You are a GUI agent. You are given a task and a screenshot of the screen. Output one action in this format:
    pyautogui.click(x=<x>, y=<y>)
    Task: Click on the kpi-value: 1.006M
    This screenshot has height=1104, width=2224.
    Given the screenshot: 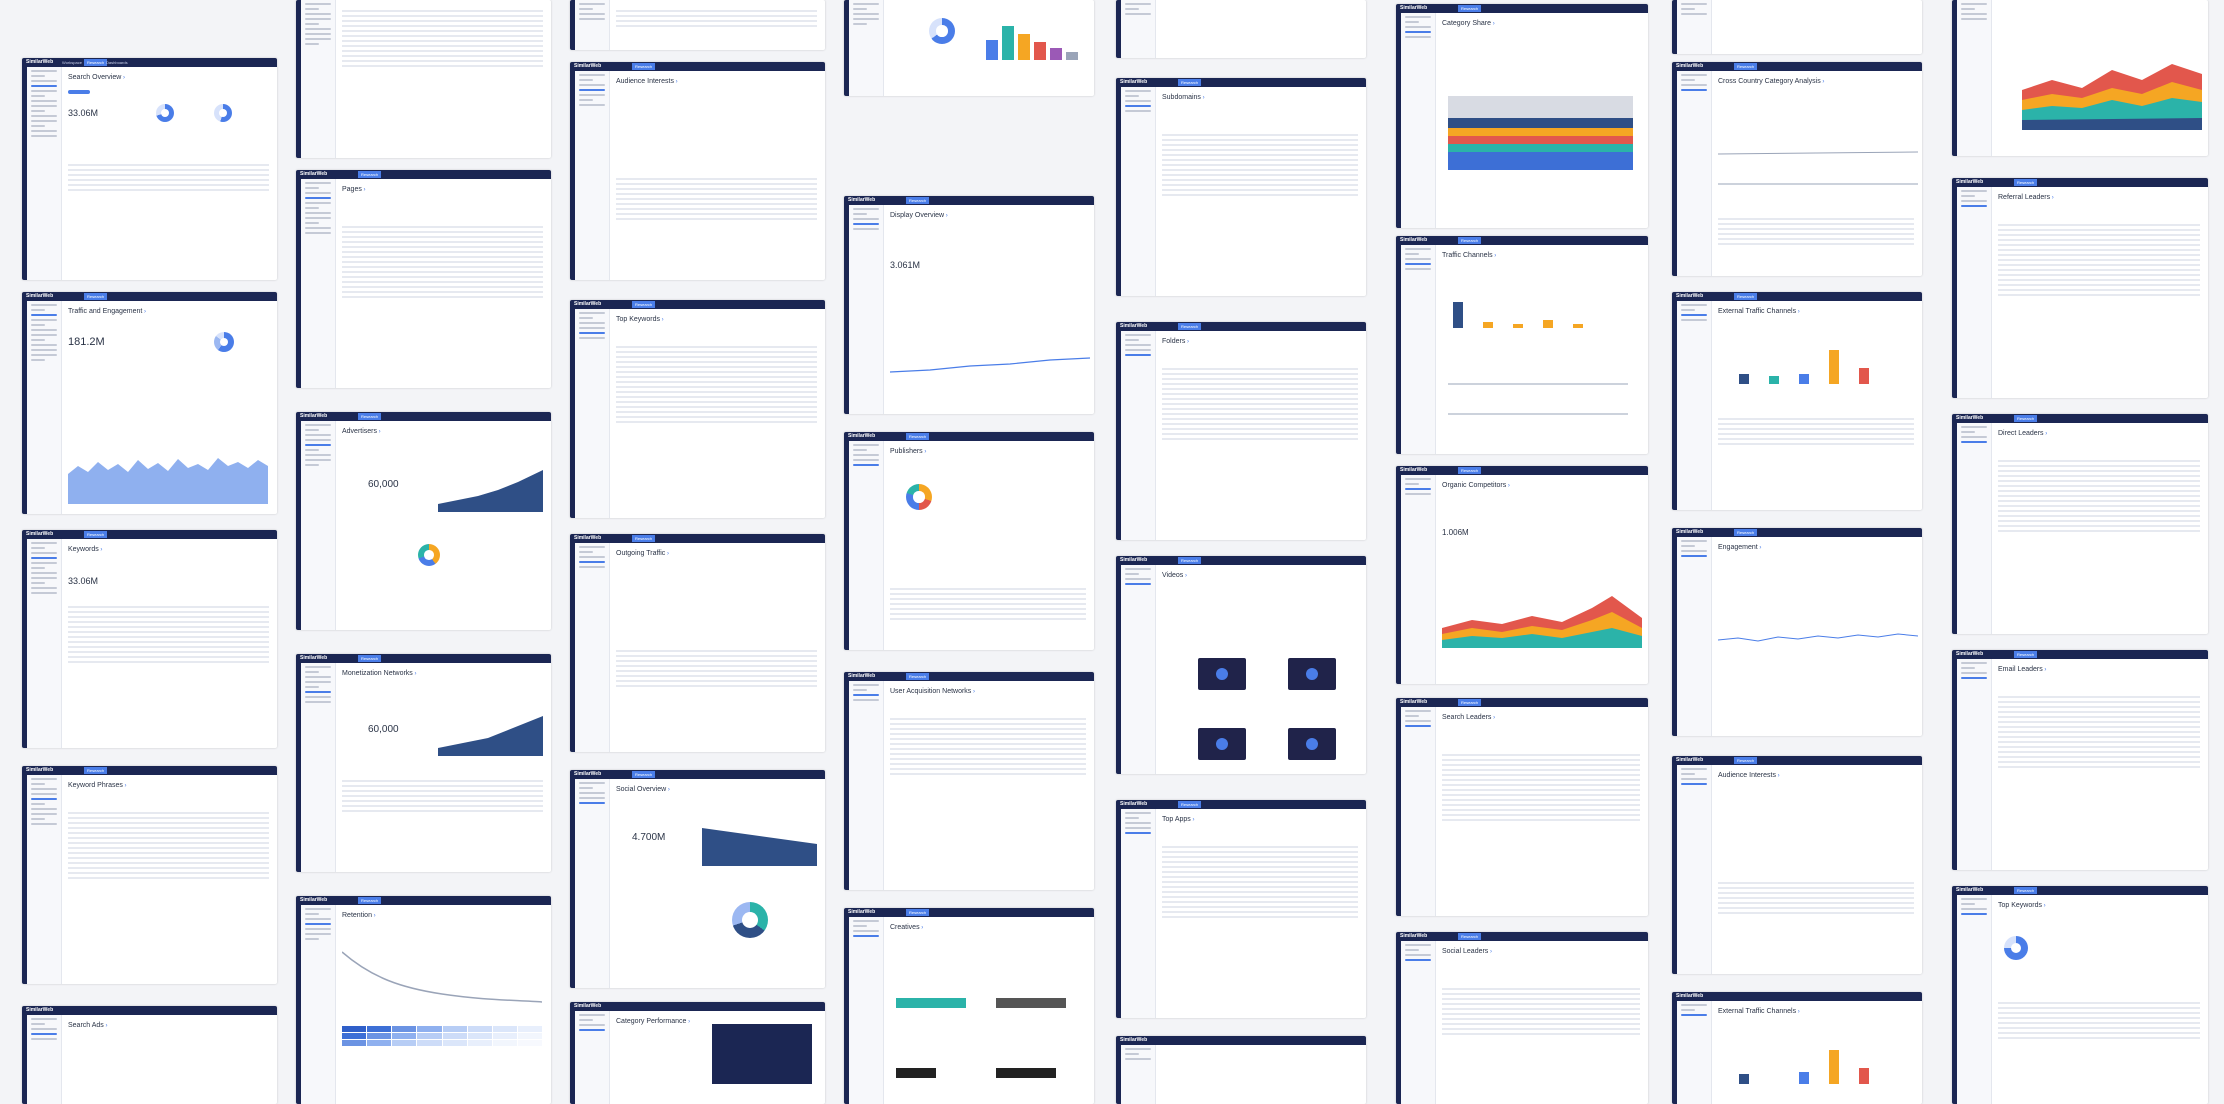 What is the action you would take?
    pyautogui.click(x=1455, y=532)
    